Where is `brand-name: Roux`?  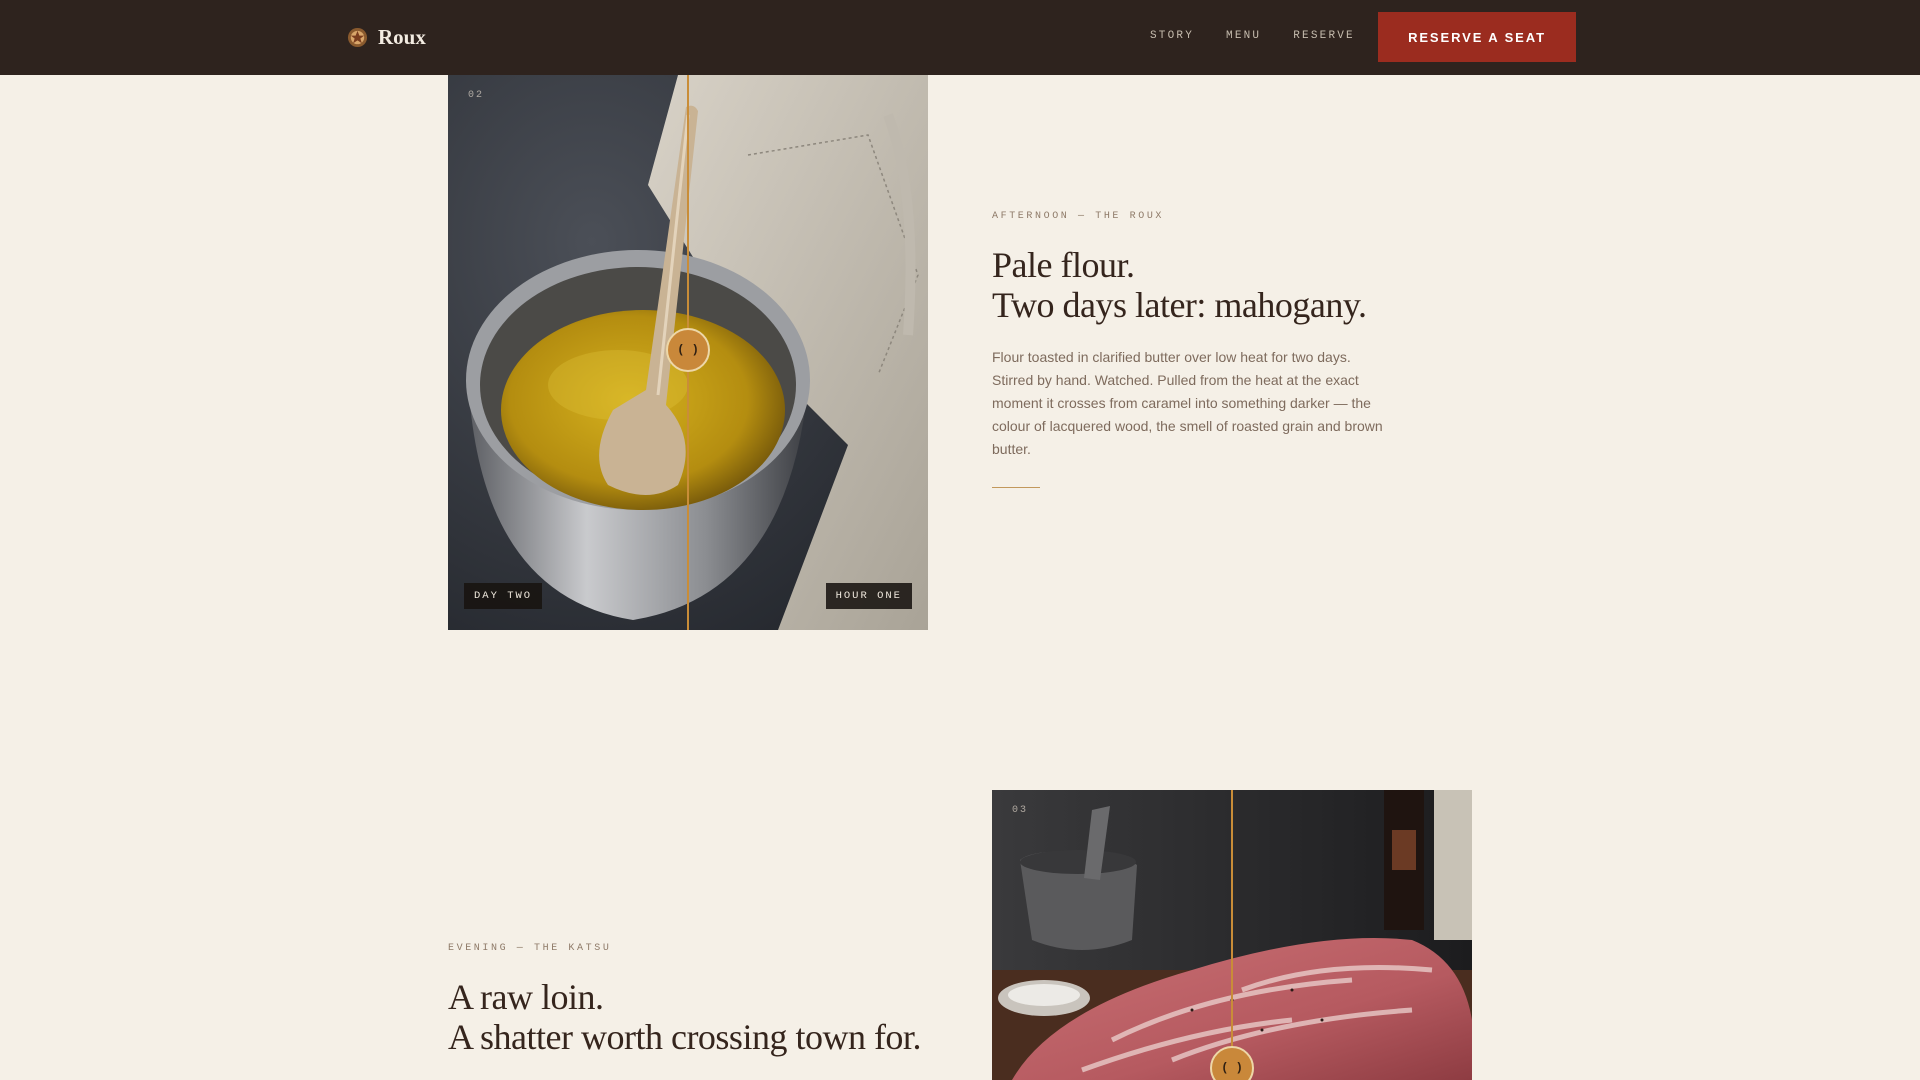
brand-name: Roux is located at coordinates (402, 37).